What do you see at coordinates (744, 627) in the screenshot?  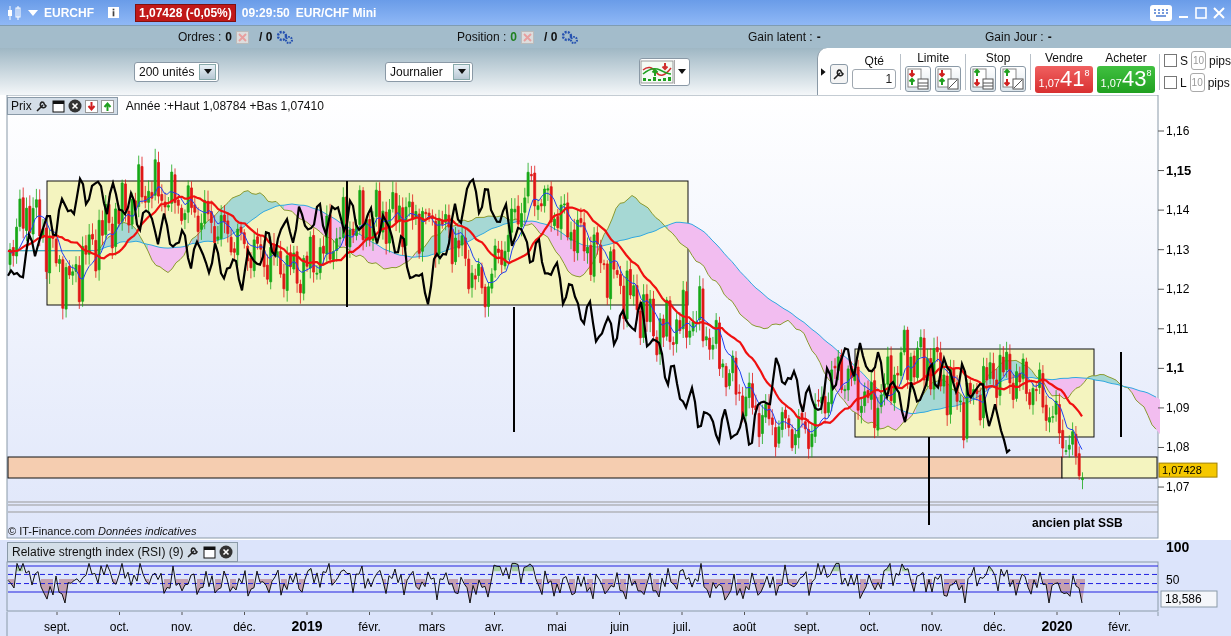 I see `month-label: août` at bounding box center [744, 627].